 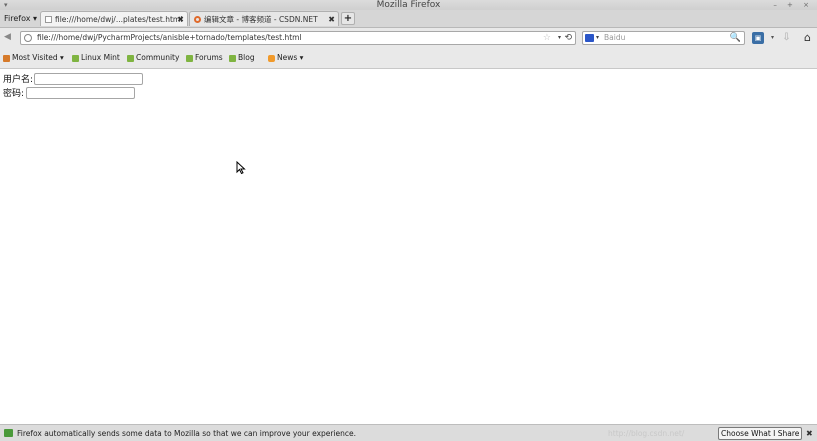 What do you see at coordinates (807, 37) in the screenshot?
I see `home-icon: ⌂` at bounding box center [807, 37].